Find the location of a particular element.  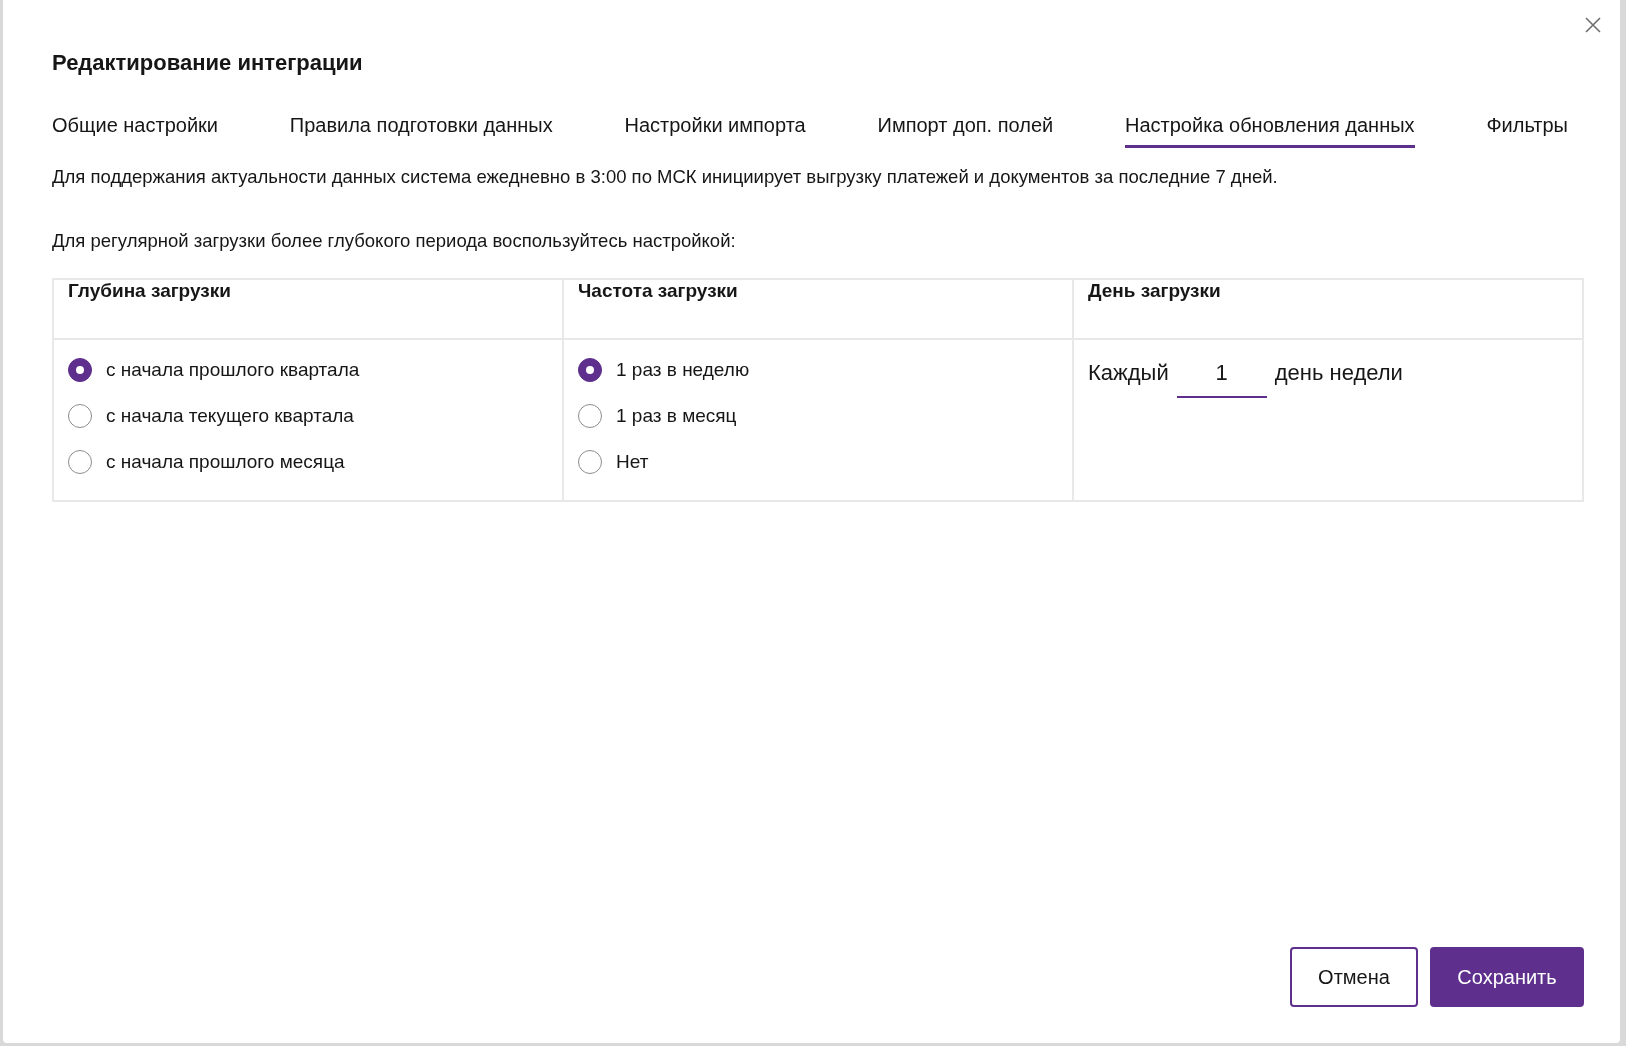

radio-label: с начала текущего квартала is located at coordinates (230, 416).